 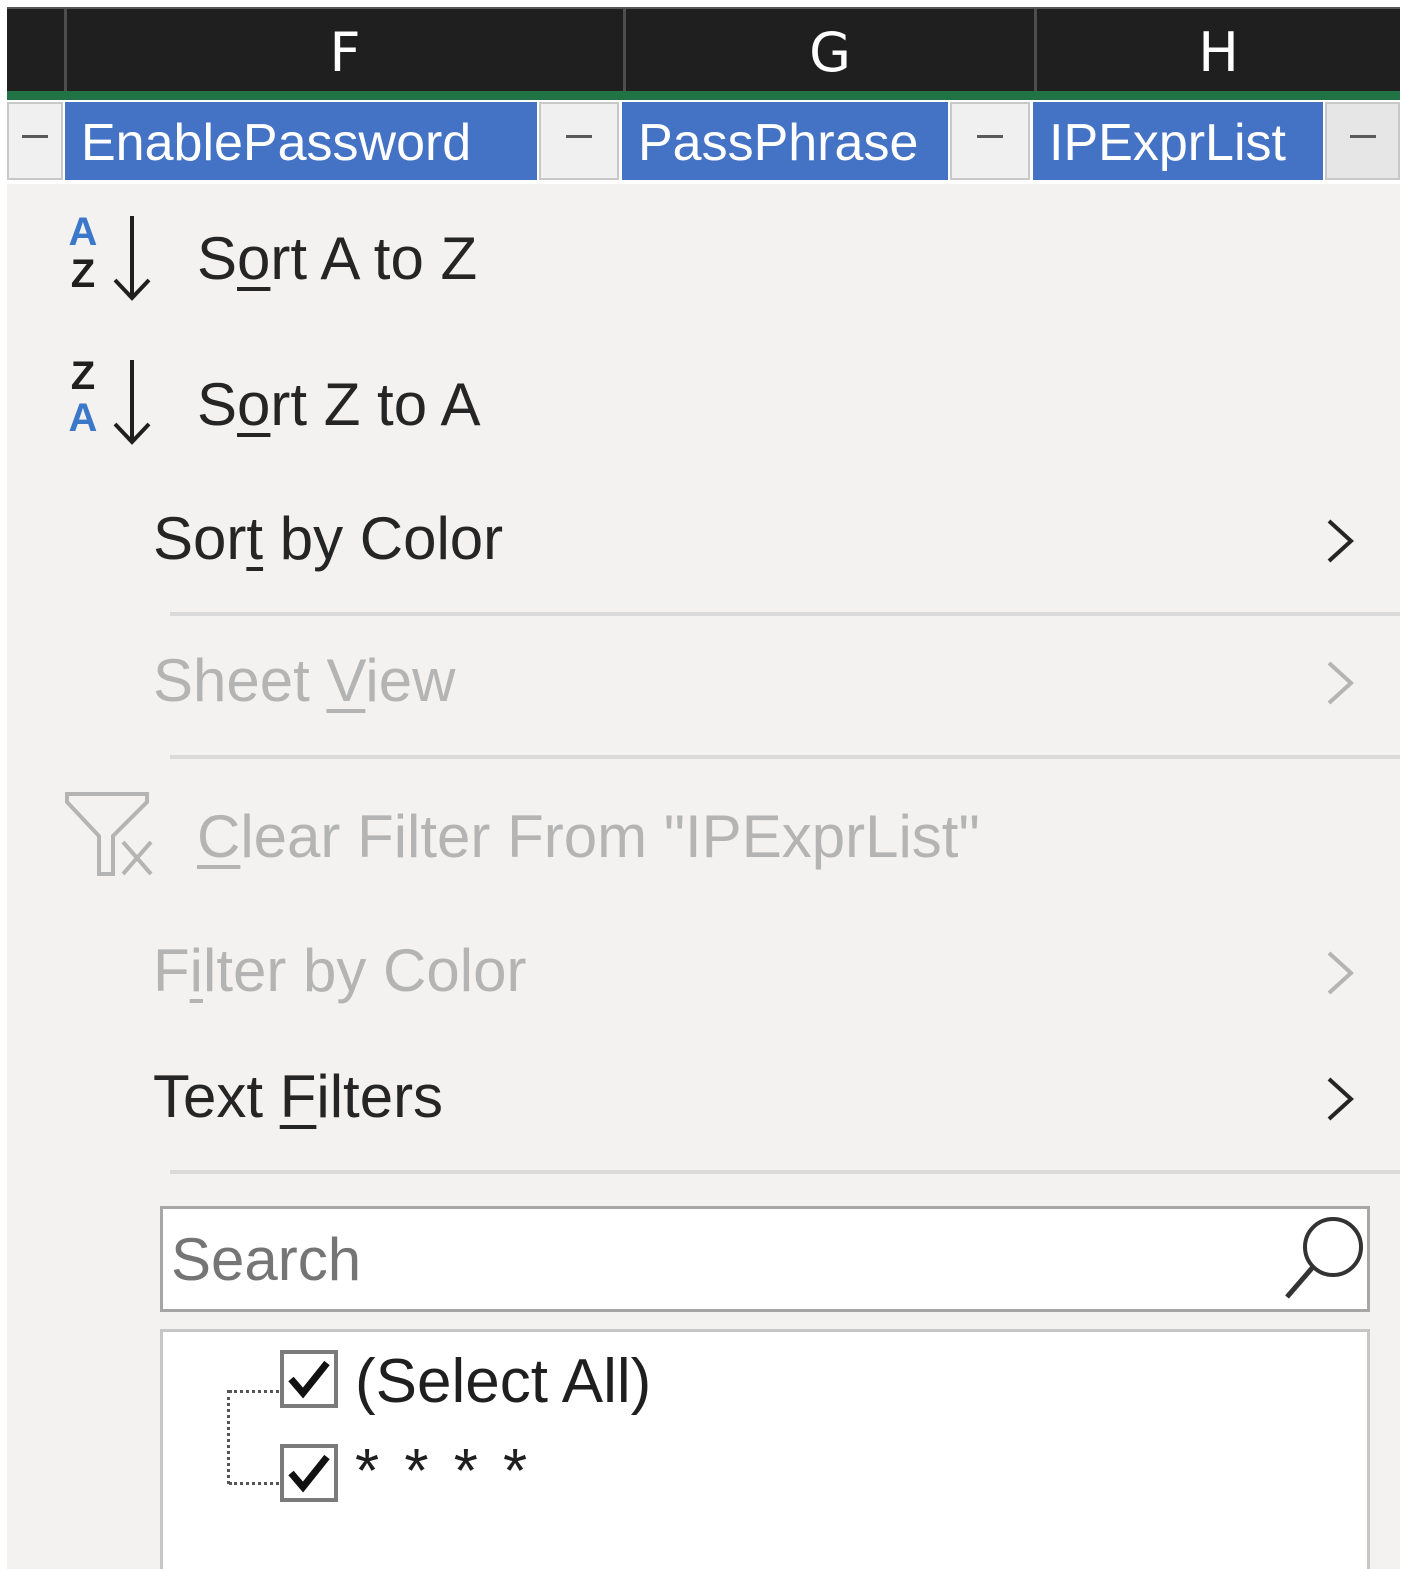 What do you see at coordinates (35, 141) in the screenshot?
I see `filter-dropdown-button-e` at bounding box center [35, 141].